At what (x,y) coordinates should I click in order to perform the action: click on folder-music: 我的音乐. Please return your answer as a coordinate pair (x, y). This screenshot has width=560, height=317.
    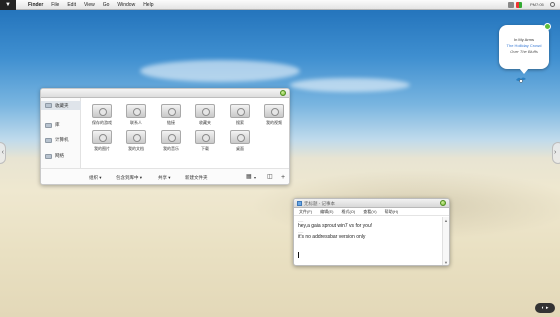
    Looking at the image, I should click on (171, 141).